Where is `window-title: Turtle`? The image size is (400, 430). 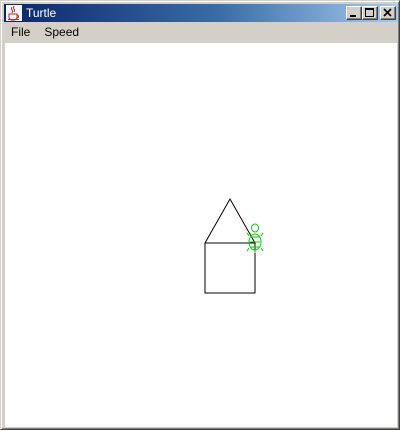
window-title: Turtle is located at coordinates (41, 13).